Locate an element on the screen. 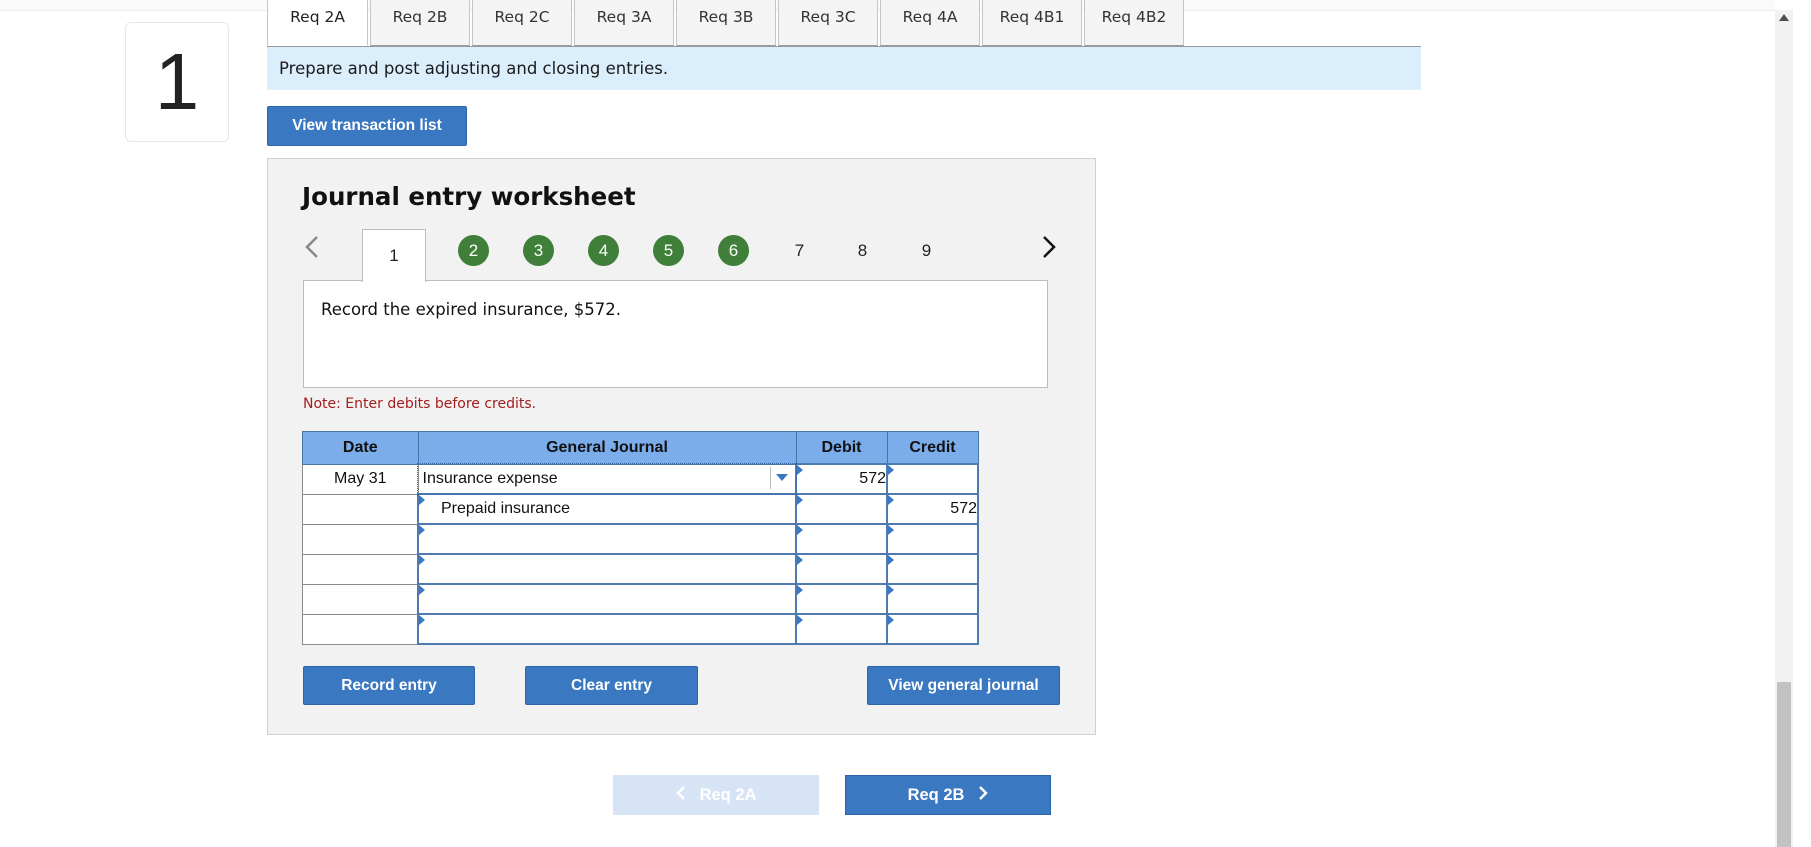 The height and width of the screenshot is (847, 1811). next-requirement-button: Req 2B is located at coordinates (948, 795).